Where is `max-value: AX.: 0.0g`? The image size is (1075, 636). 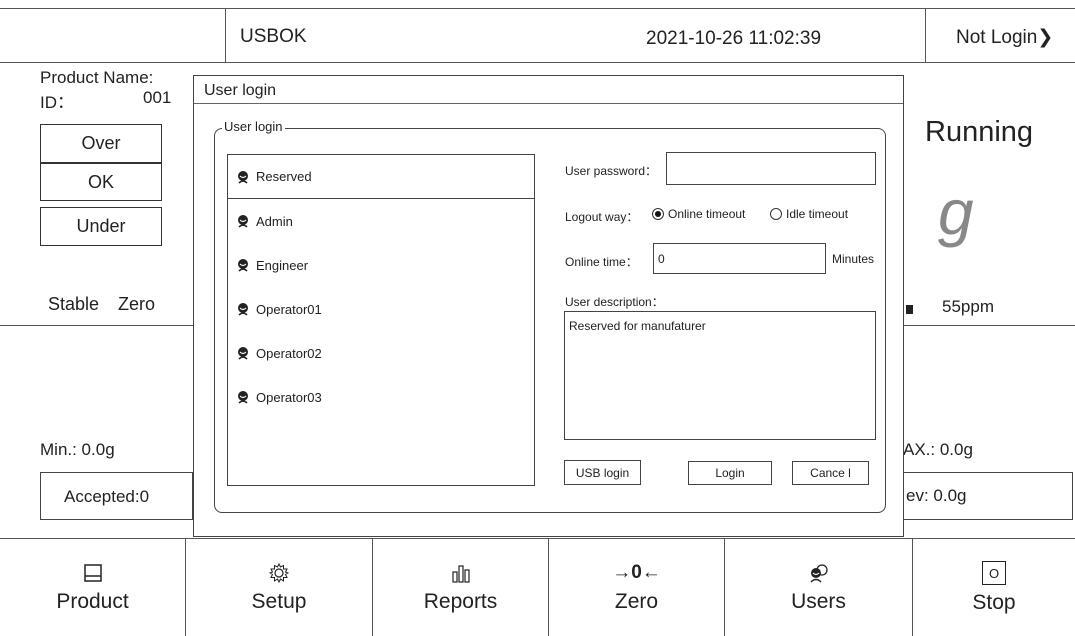 max-value: AX.: 0.0g is located at coordinates (938, 449).